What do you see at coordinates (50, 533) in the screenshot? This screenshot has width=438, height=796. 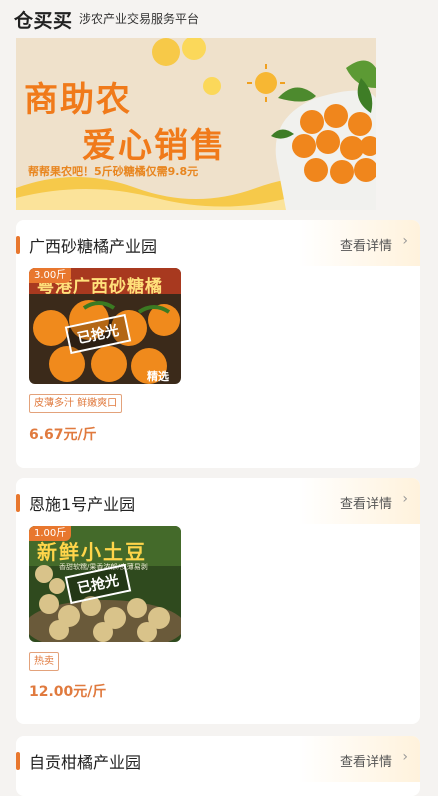 I see `weight-badge: 1.00斤` at bounding box center [50, 533].